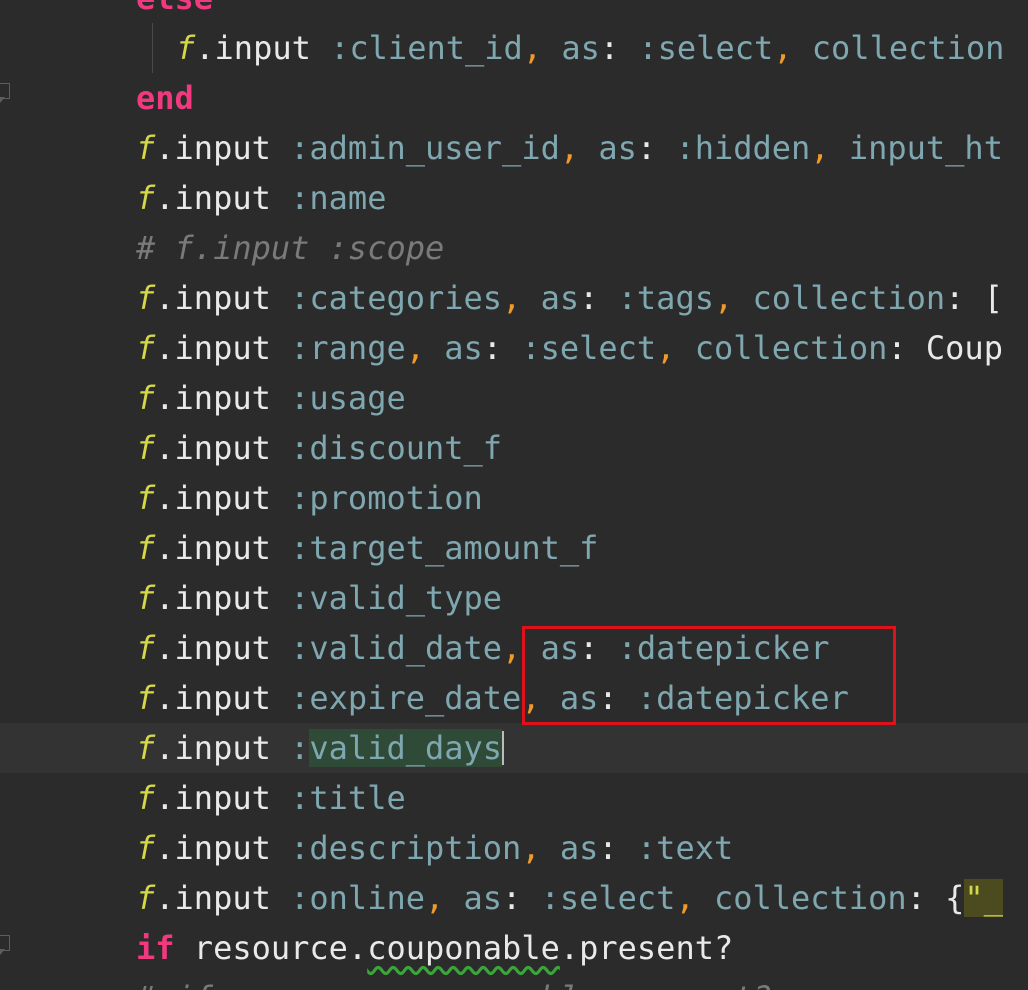 This screenshot has width=1028, height=990. I want to click on code-text: f.input :usage, so click(271, 398).